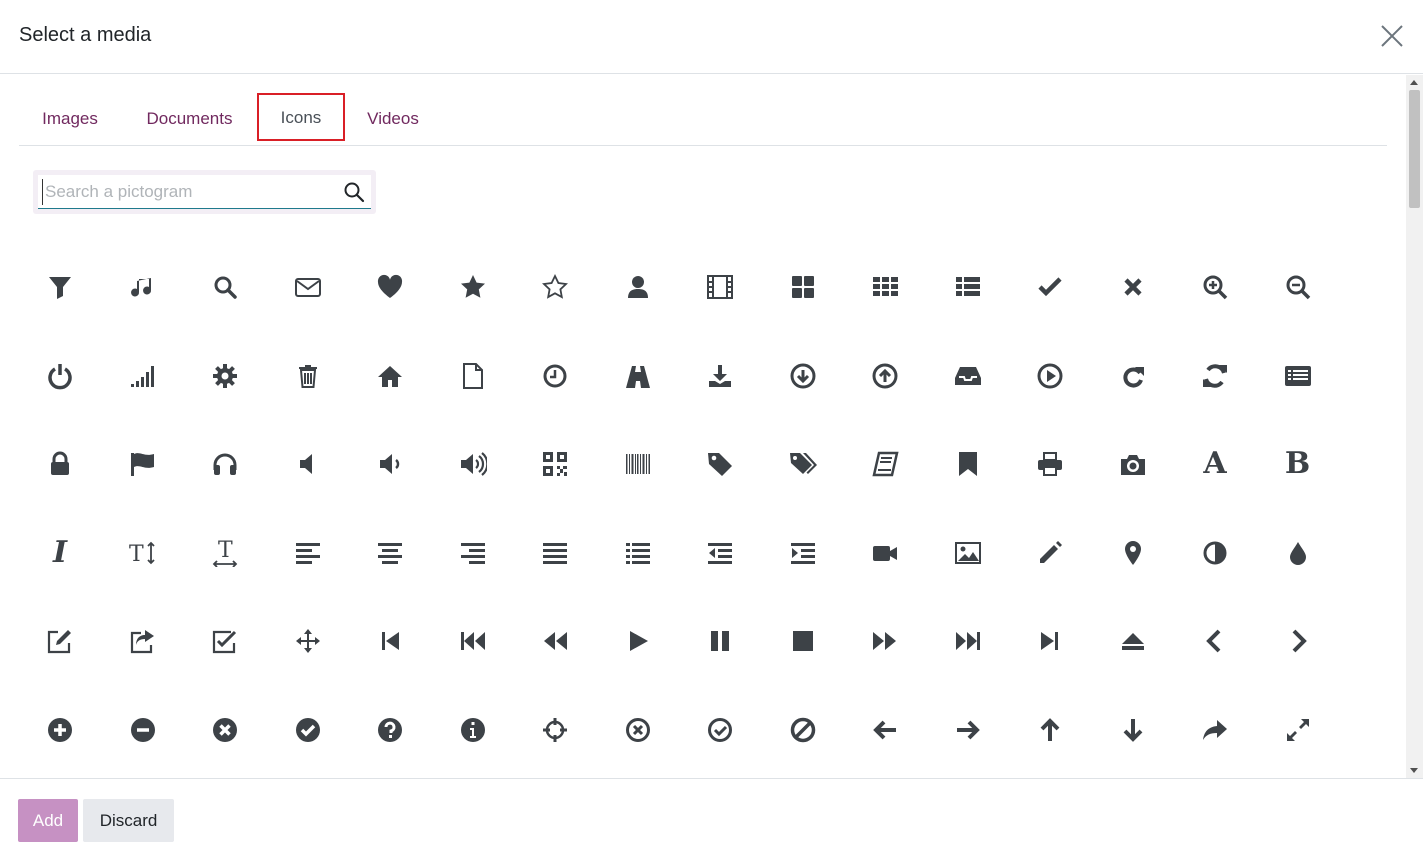 The image size is (1423, 858). Describe the element at coordinates (1133, 287) in the screenshot. I see `times-icon` at that location.